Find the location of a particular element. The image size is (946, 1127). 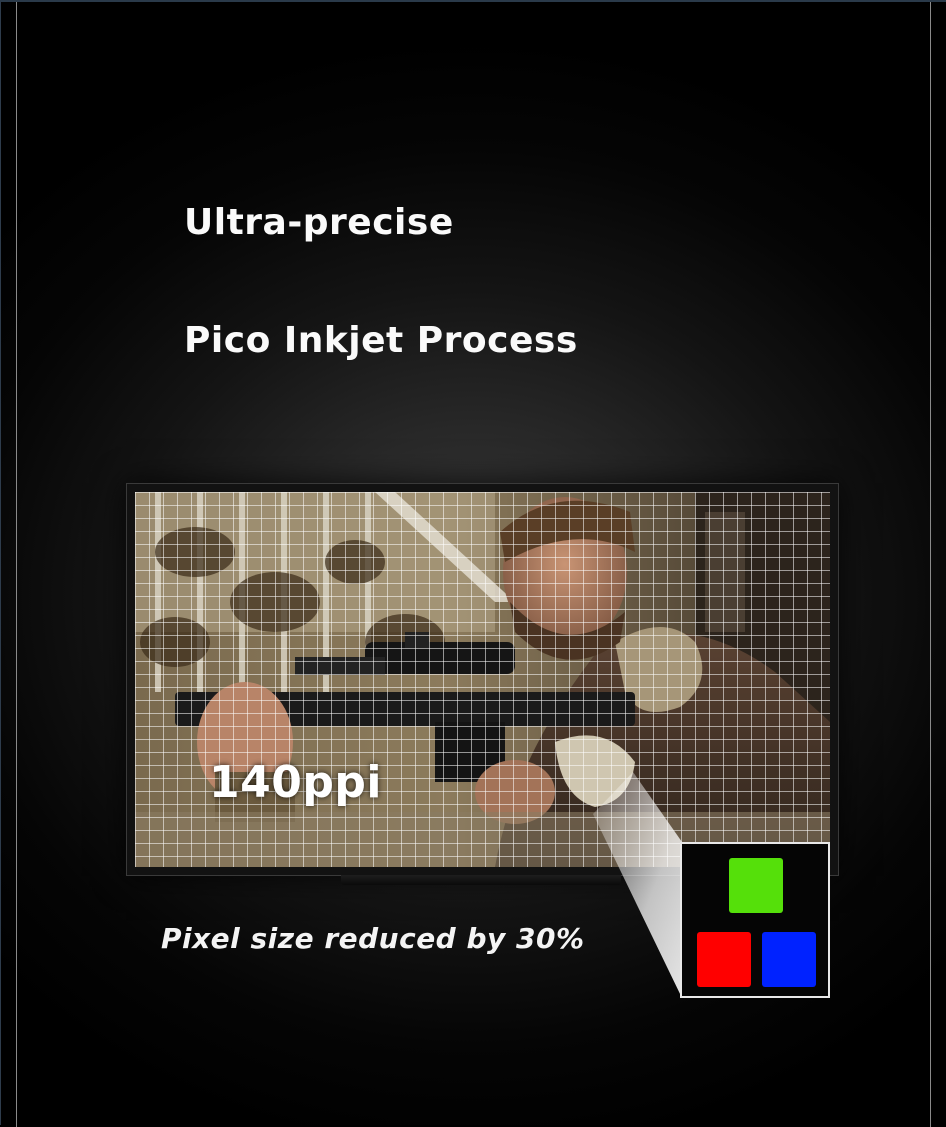

heading-line-1: Ultra-precise is located at coordinates (319, 222).